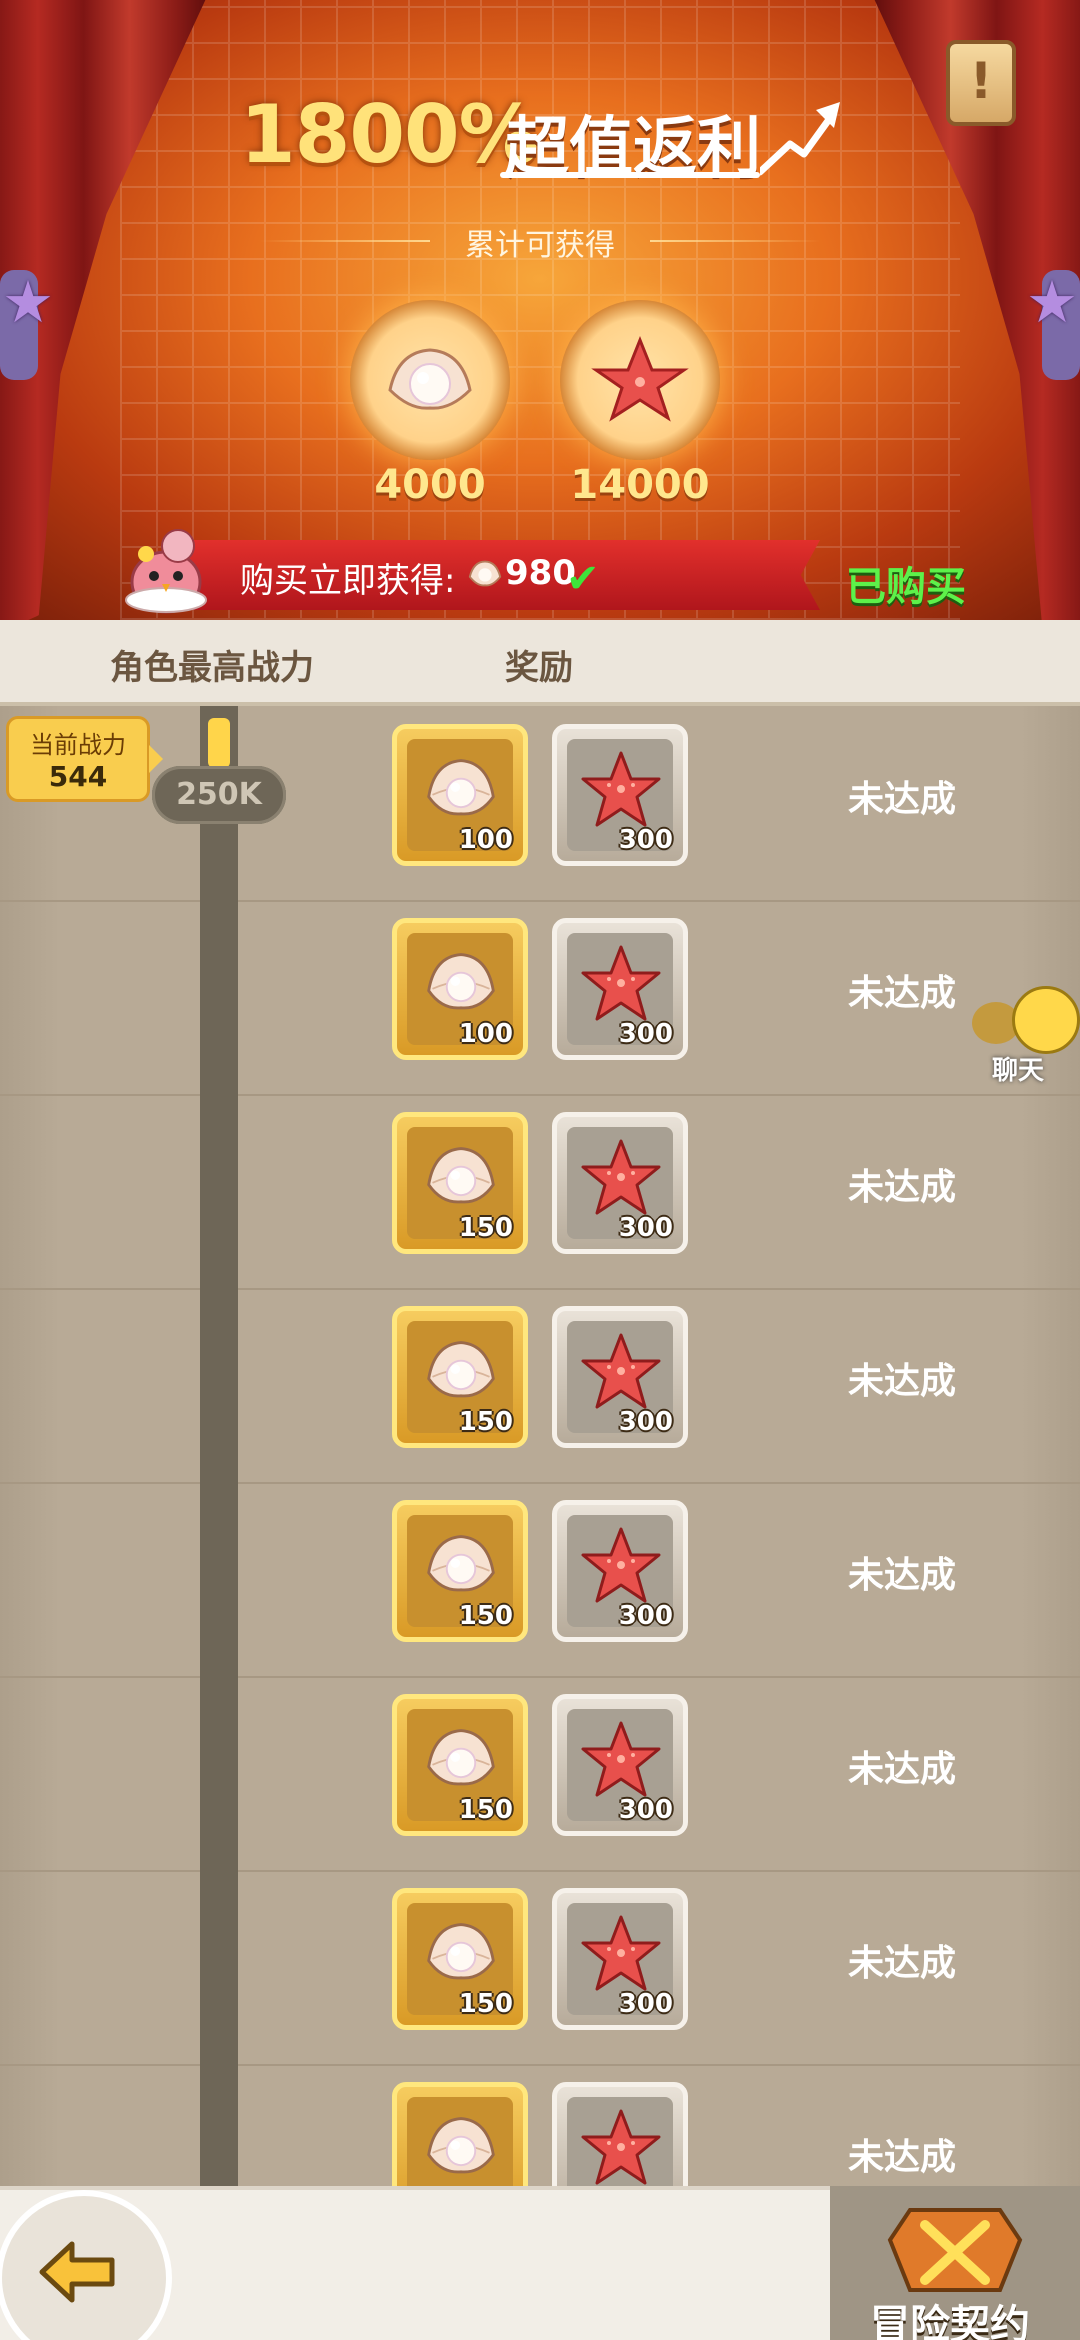 This screenshot has width=1080, height=2340. Describe the element at coordinates (981, 83) in the screenshot. I see `info-button: !` at that location.